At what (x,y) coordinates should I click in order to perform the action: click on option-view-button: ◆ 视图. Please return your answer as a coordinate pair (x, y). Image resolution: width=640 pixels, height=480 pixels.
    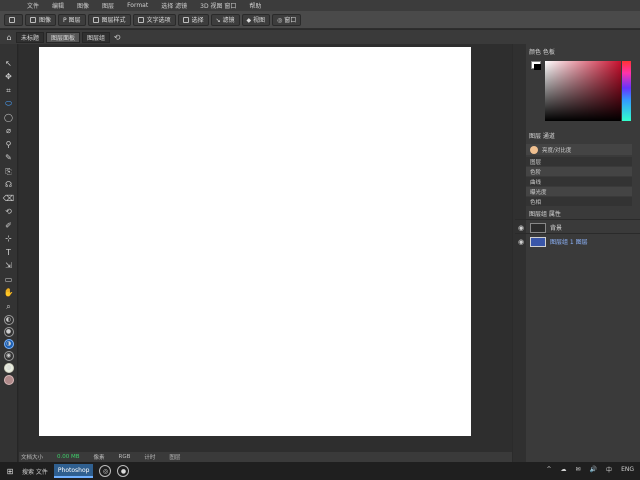
    Looking at the image, I should click on (256, 19).